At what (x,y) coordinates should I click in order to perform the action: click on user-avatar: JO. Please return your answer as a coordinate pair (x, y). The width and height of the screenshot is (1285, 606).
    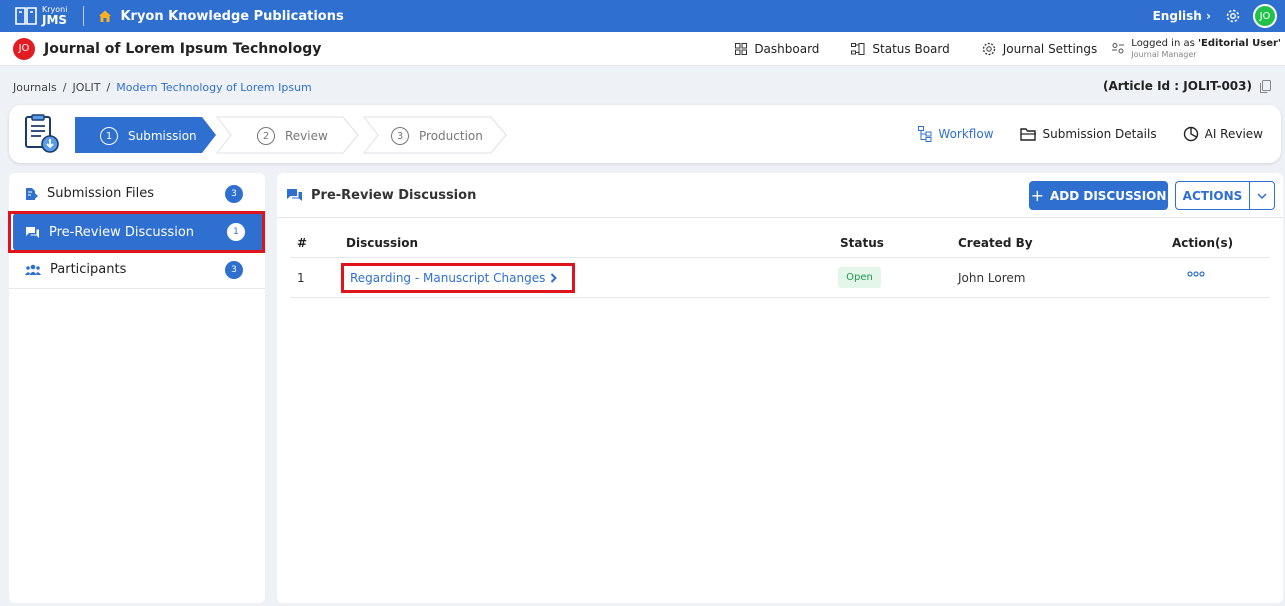
    Looking at the image, I should click on (1265, 16).